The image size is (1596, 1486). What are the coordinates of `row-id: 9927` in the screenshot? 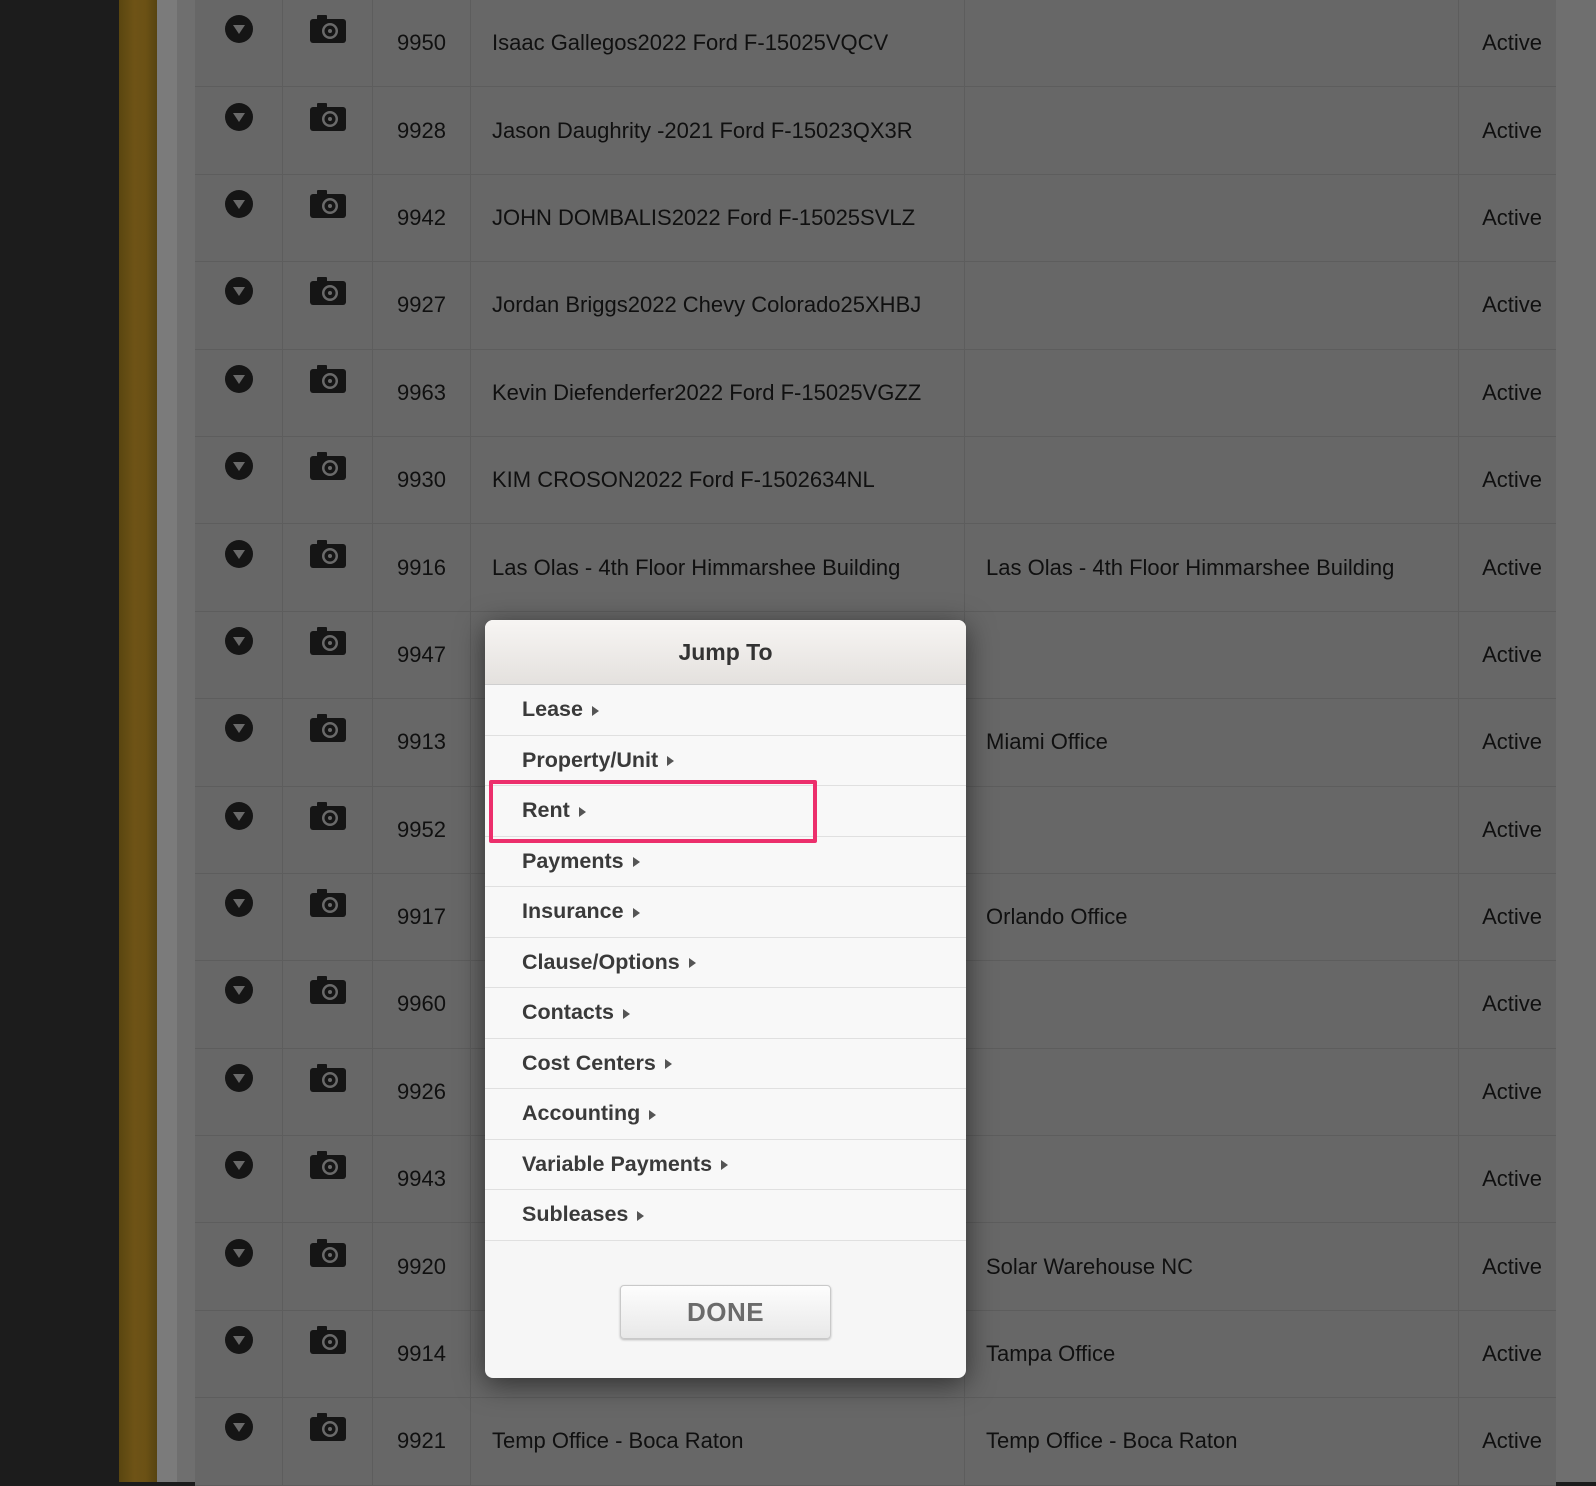 It's located at (422, 305).